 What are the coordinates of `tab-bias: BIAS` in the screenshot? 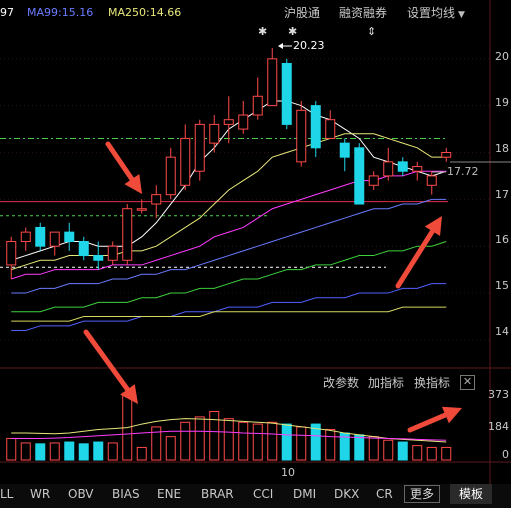 It's located at (126, 494).